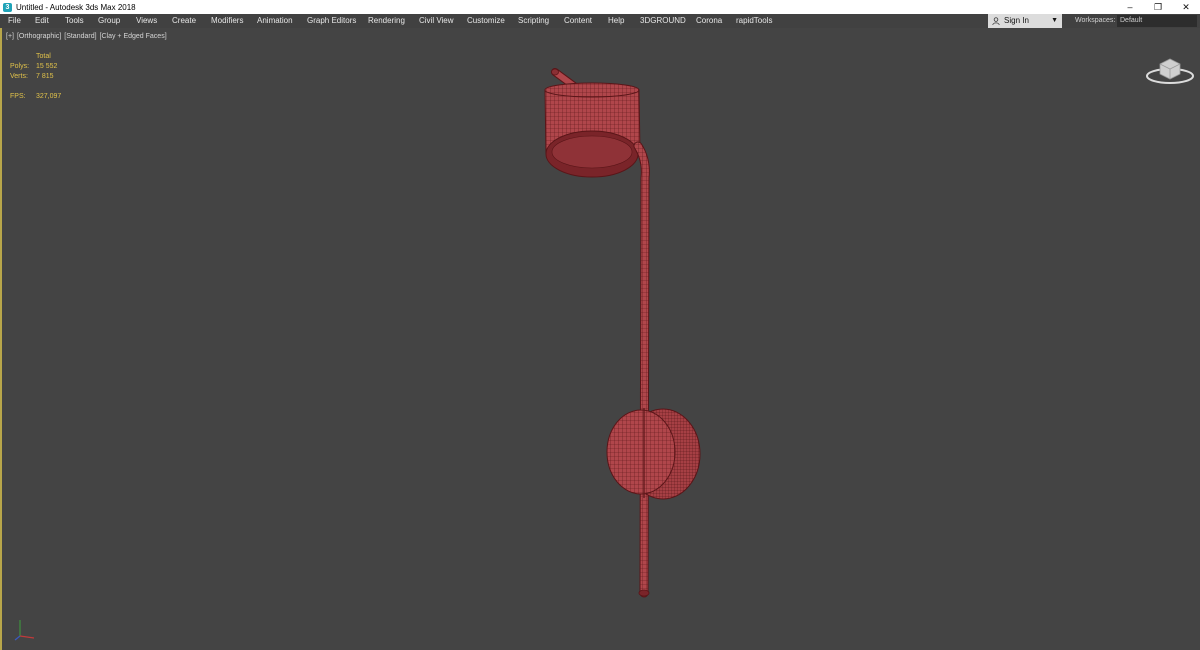  Describe the element at coordinates (600, 7) in the screenshot. I see `title-bar: 3 Untitled - Autodesk 3ds Max 2018 – ❐ ✕` at that location.